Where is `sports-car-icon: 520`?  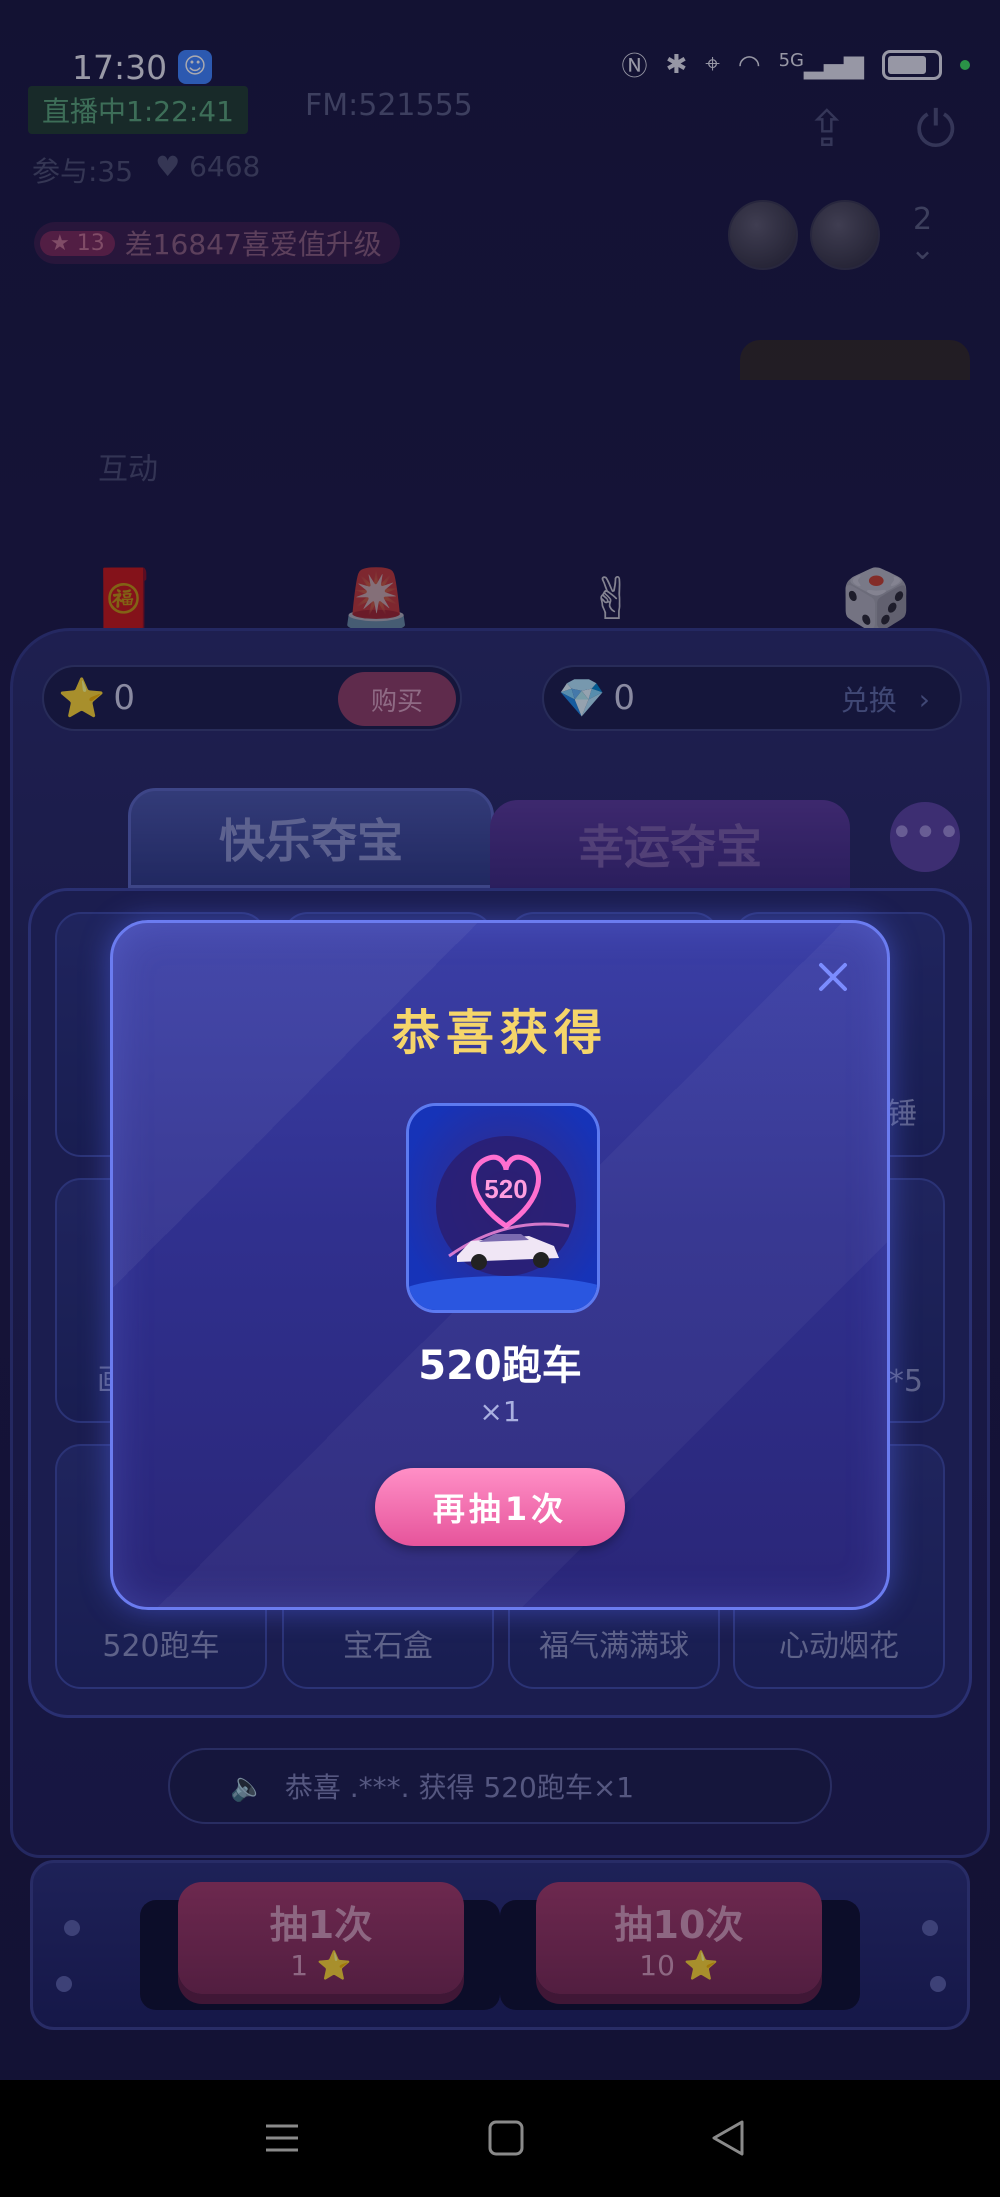
sports-car-icon: 520 is located at coordinates (503, 1208).